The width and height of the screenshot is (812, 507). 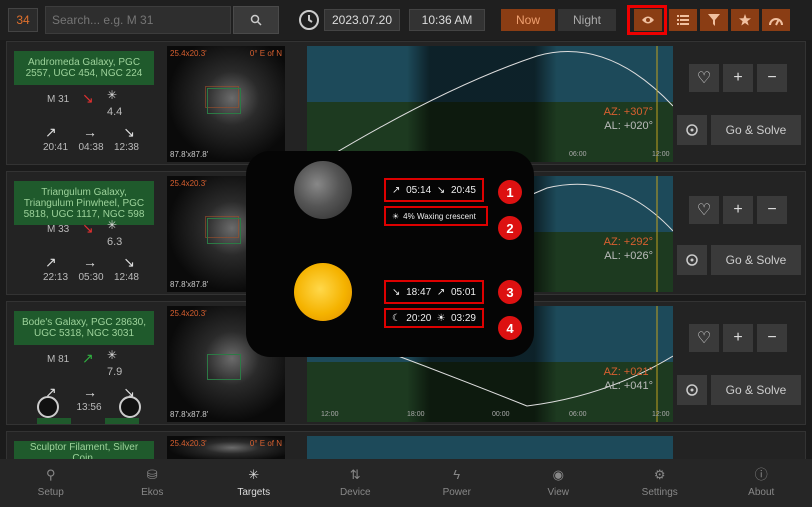 I want to click on now-button: Now, so click(x=528, y=20).